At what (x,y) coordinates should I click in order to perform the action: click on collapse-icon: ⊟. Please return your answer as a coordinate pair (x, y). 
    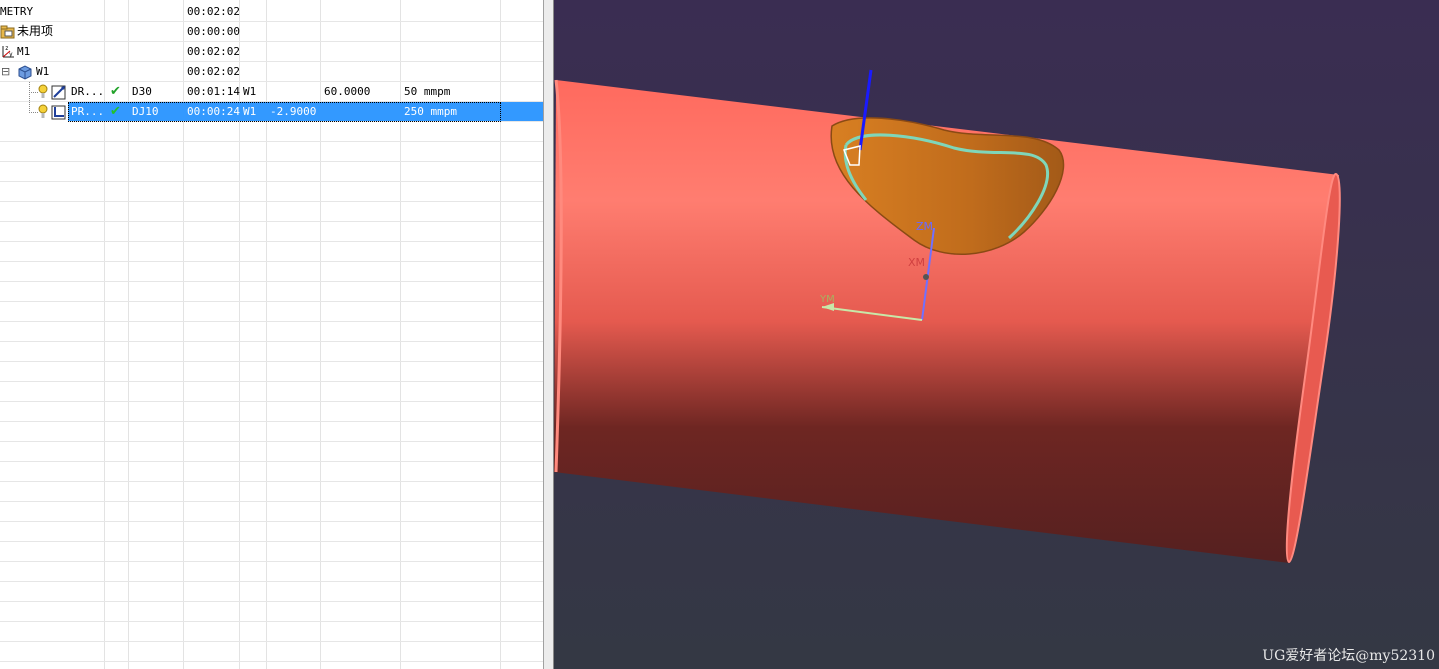
    Looking at the image, I should click on (5, 71).